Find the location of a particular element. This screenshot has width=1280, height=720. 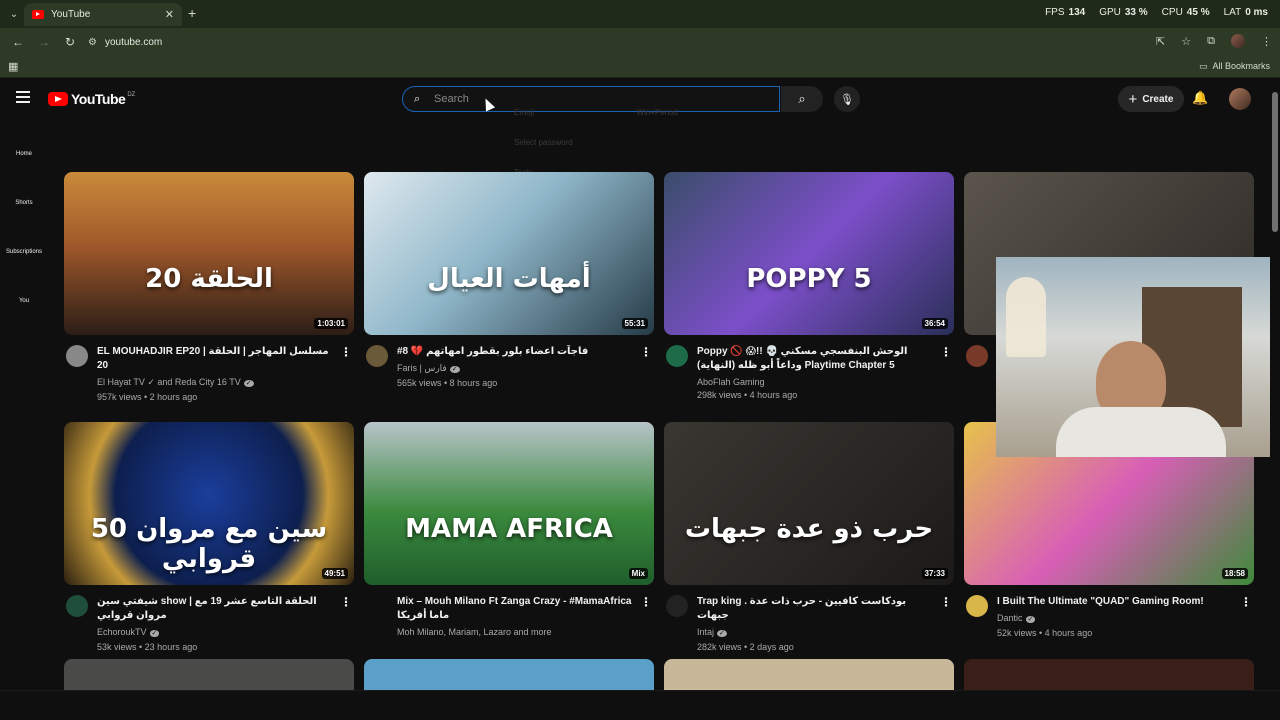

video-stats: 565k views • 8 hours ago is located at coordinates (447, 383).